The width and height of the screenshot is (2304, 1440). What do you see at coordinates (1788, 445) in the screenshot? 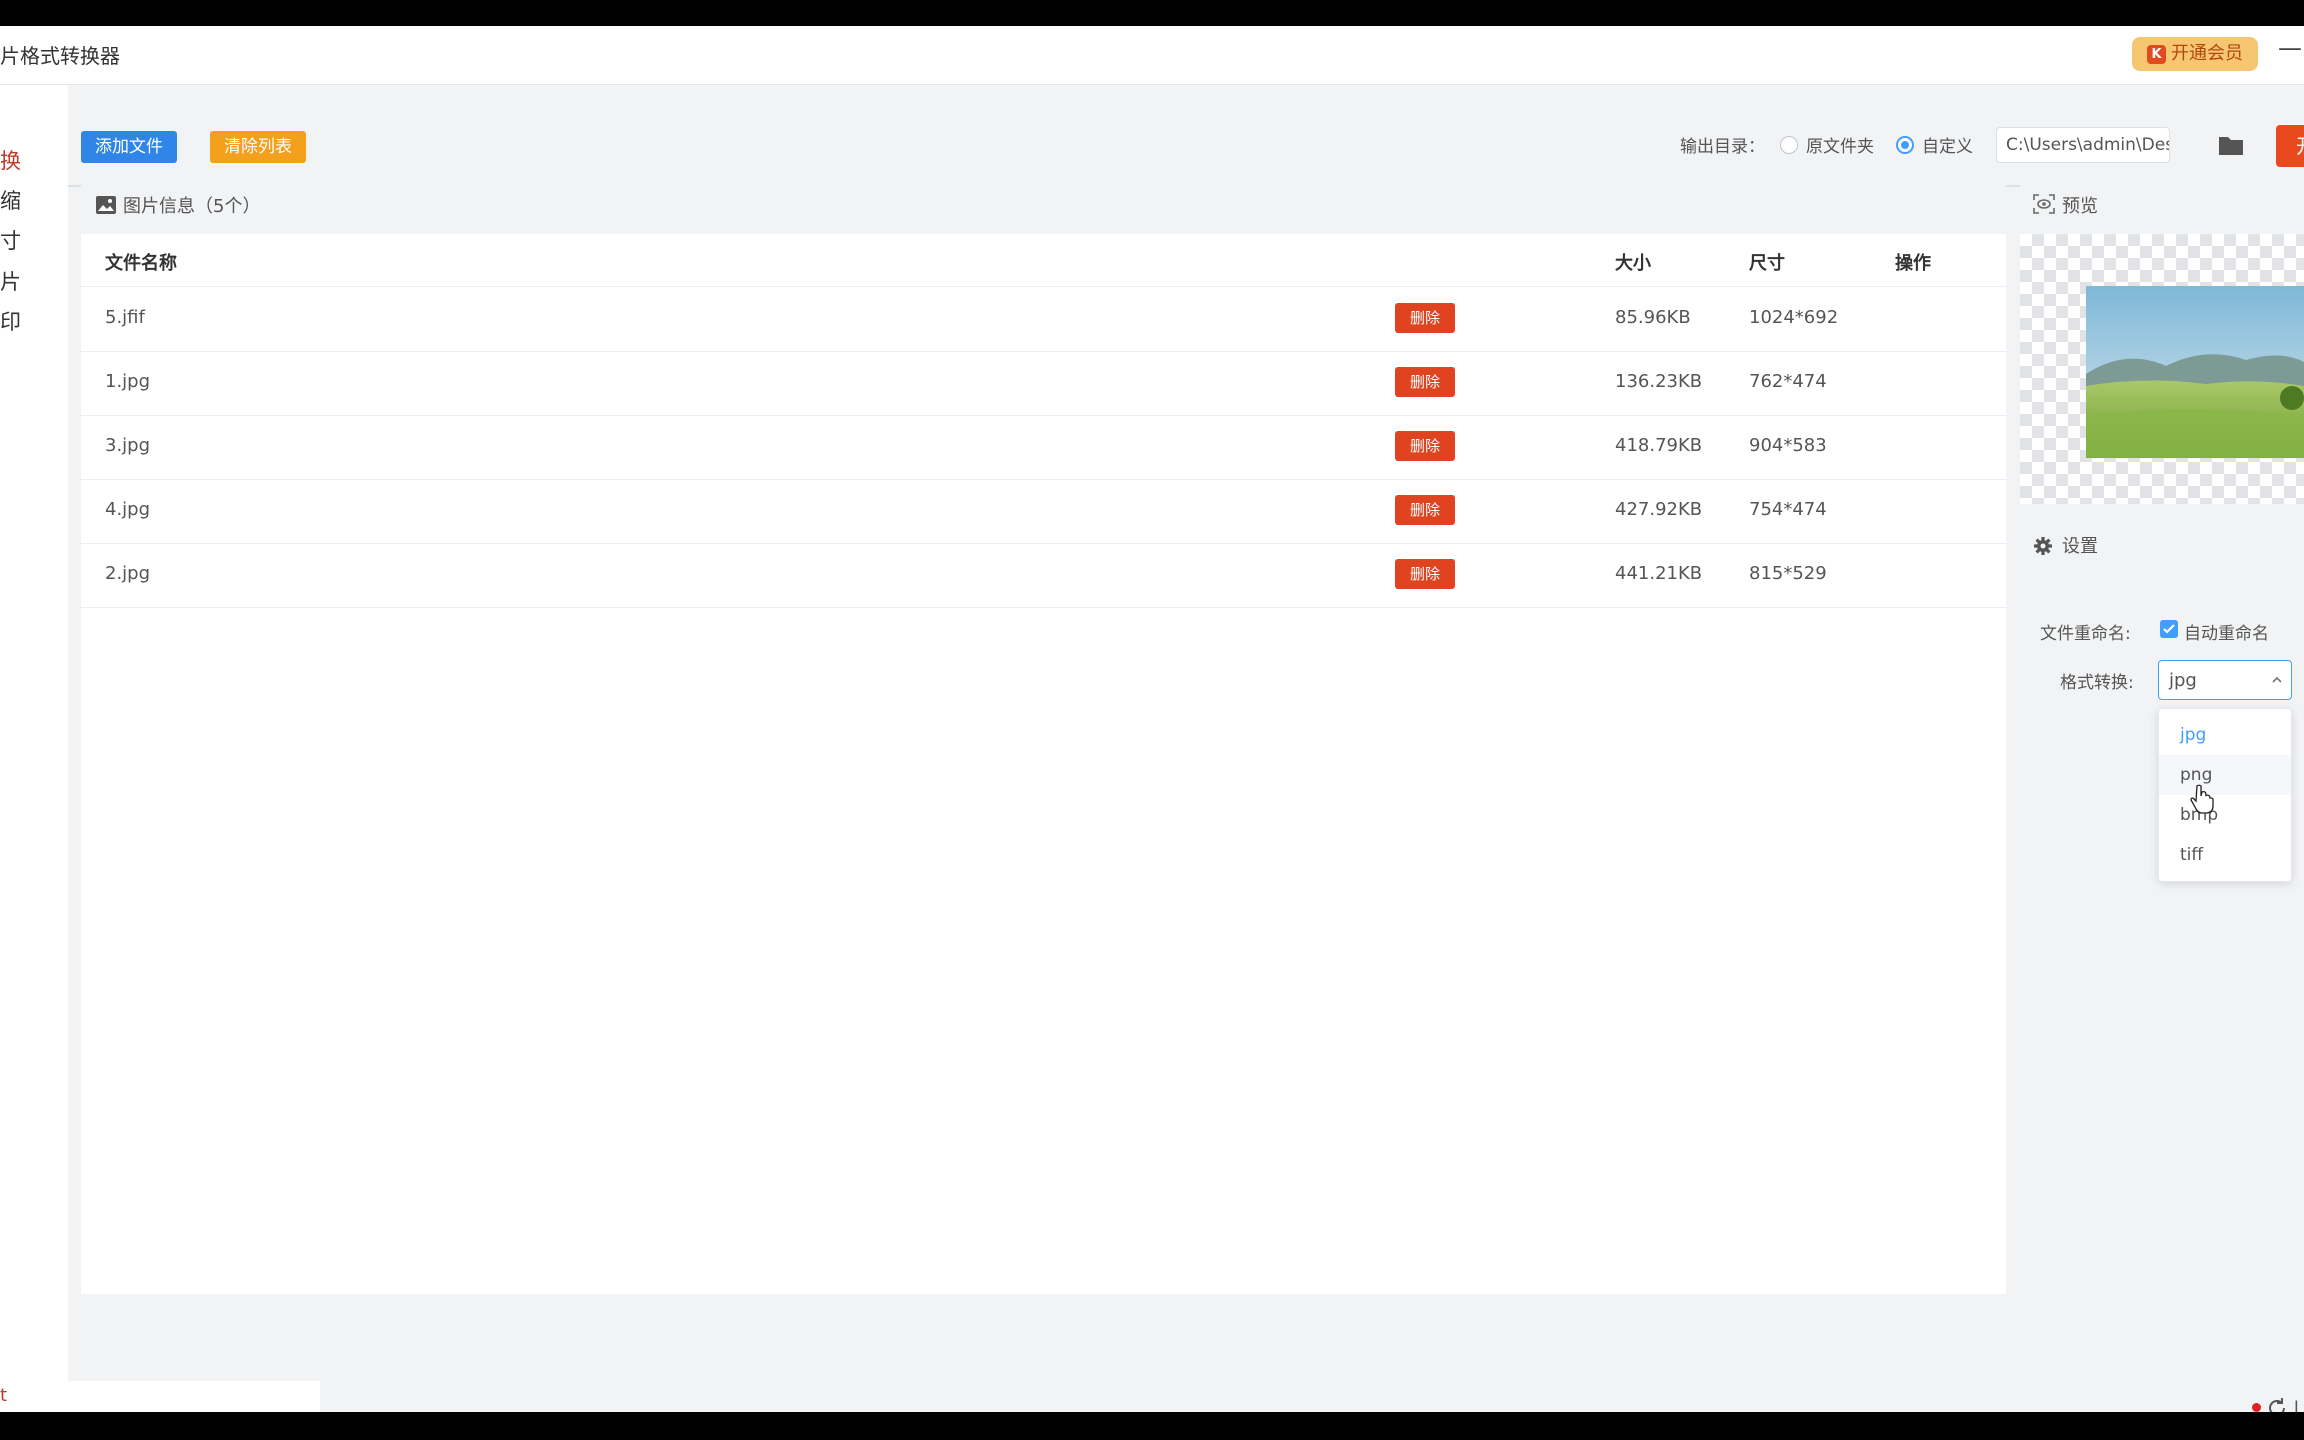
I see `file-dims: 904*583` at bounding box center [1788, 445].